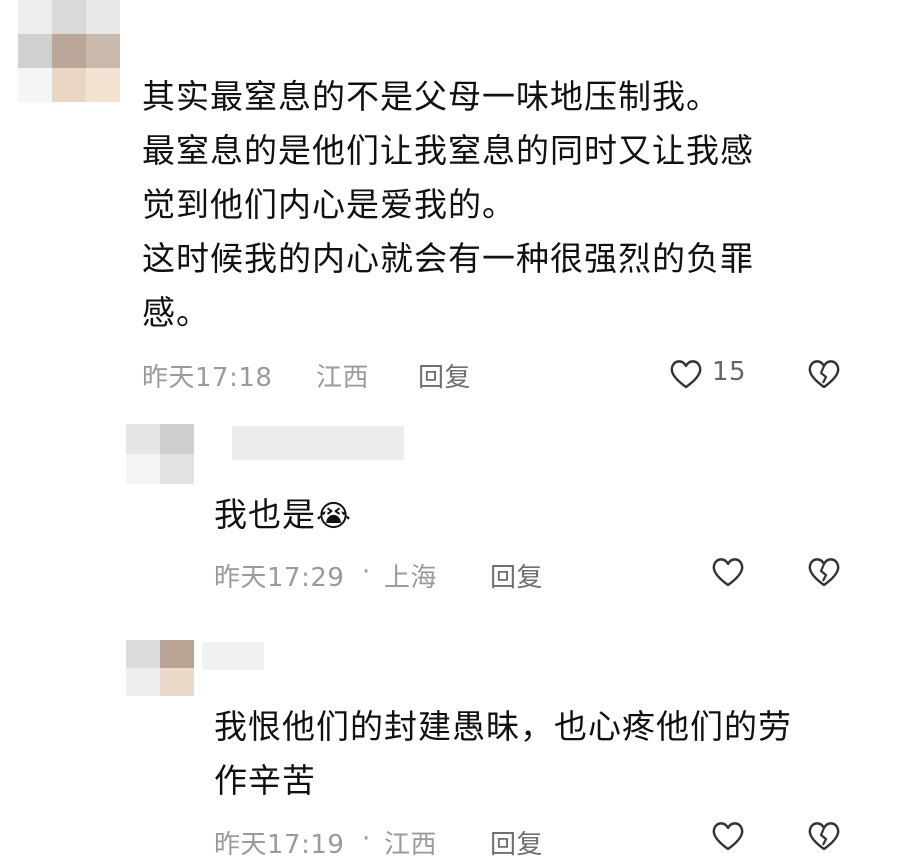 Image resolution: width=900 pixels, height=861 pixels. I want to click on reply-text: 我也是😭, so click(283, 516).